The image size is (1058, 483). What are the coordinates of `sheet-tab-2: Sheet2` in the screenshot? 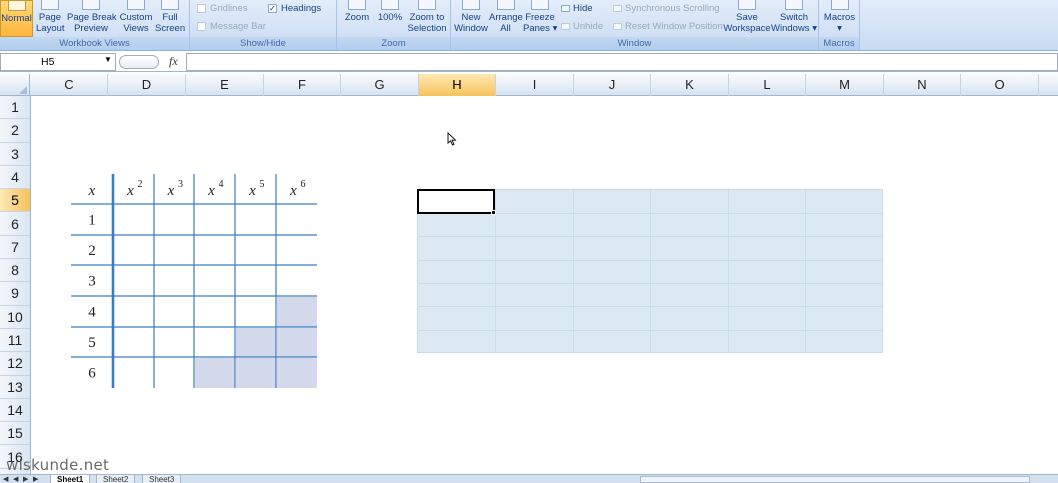 It's located at (116, 479).